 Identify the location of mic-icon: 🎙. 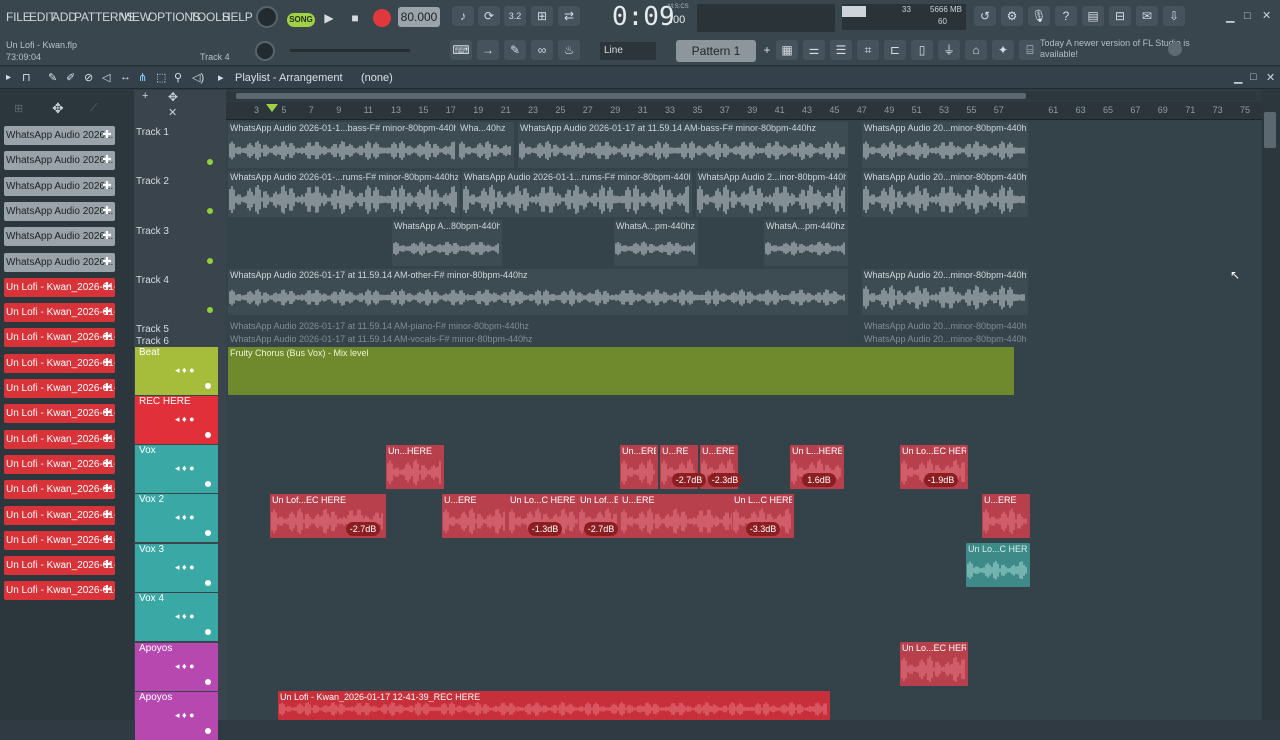
(1039, 16).